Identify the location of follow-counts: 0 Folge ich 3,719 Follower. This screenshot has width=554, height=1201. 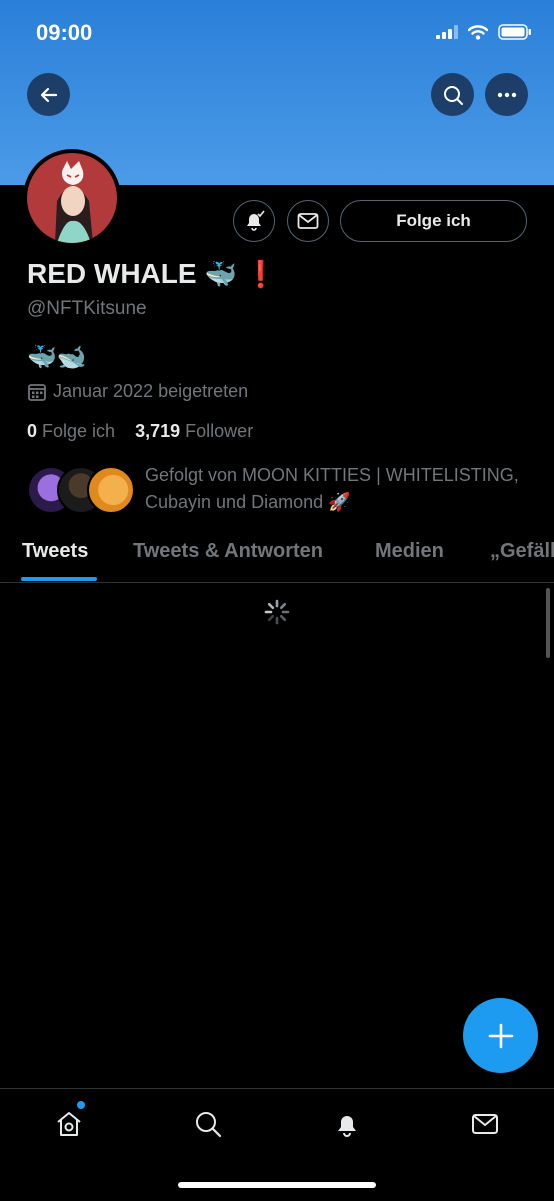
(140, 431).